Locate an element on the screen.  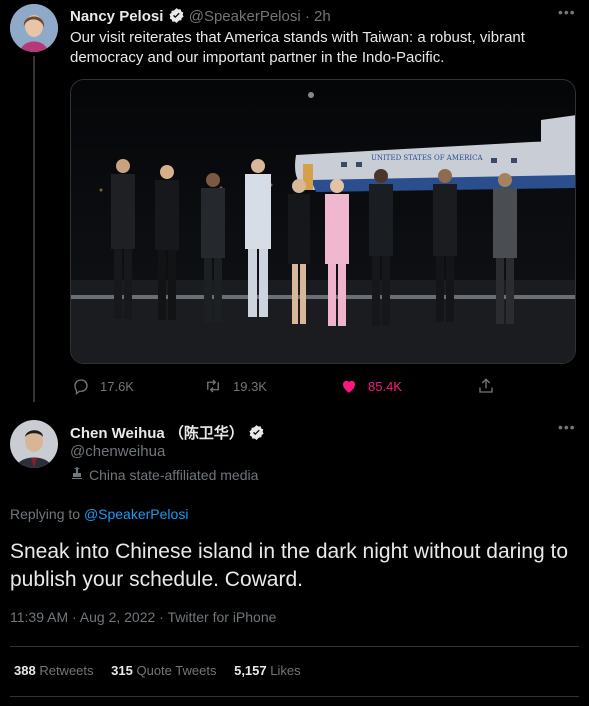
avatar-chen is located at coordinates (34, 444).